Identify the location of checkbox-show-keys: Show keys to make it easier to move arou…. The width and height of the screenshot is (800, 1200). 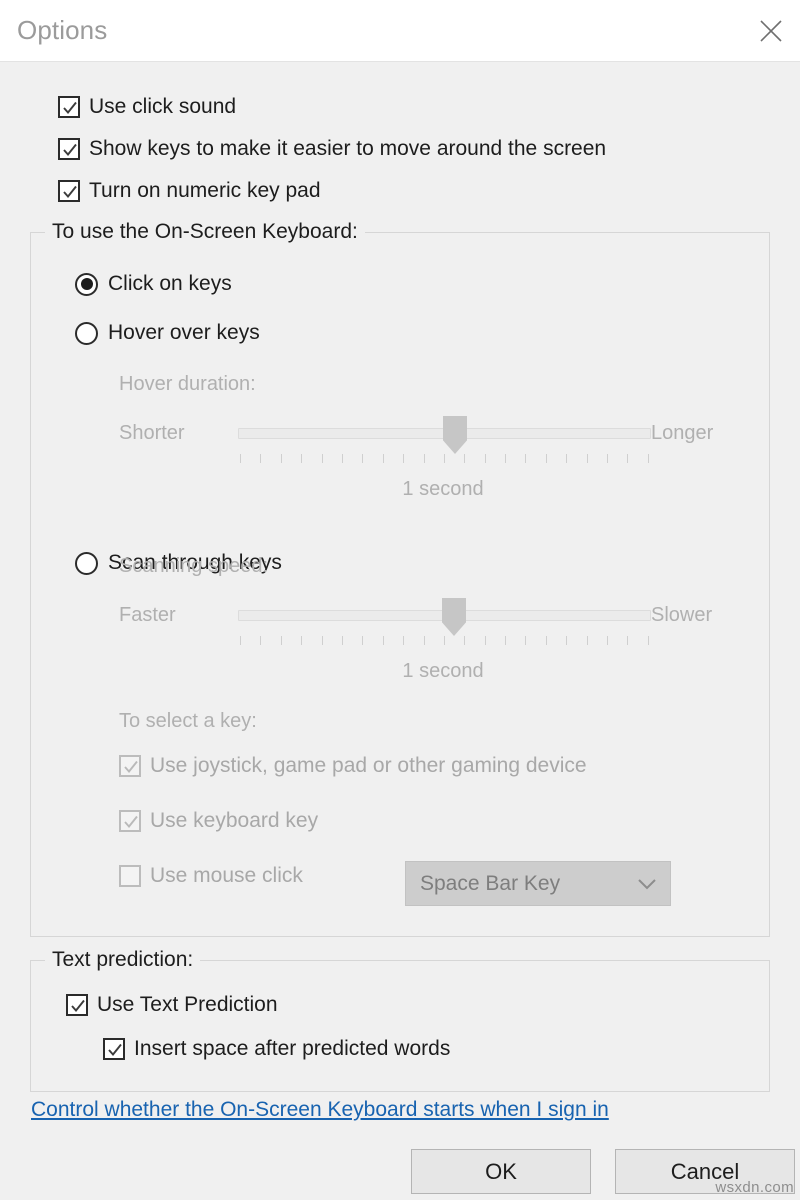
(332, 149).